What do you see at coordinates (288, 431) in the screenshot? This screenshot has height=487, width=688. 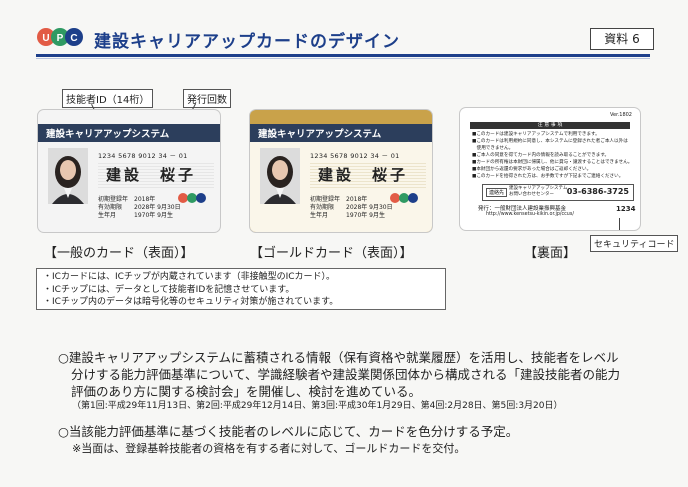 I see `paragraph-color-coding: ○当該能力評価基準に基づく技能者のレベルに応じて、カードを色分けする予定。` at bounding box center [288, 431].